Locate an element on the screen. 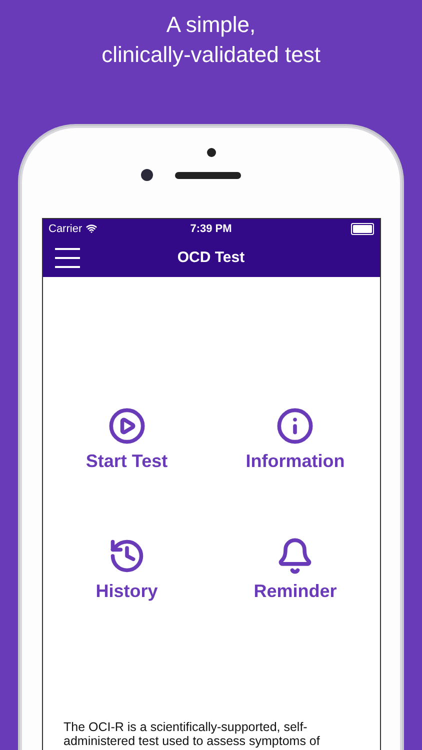 The width and height of the screenshot is (422, 750). clock-time: 7:39 PM is located at coordinates (211, 228).